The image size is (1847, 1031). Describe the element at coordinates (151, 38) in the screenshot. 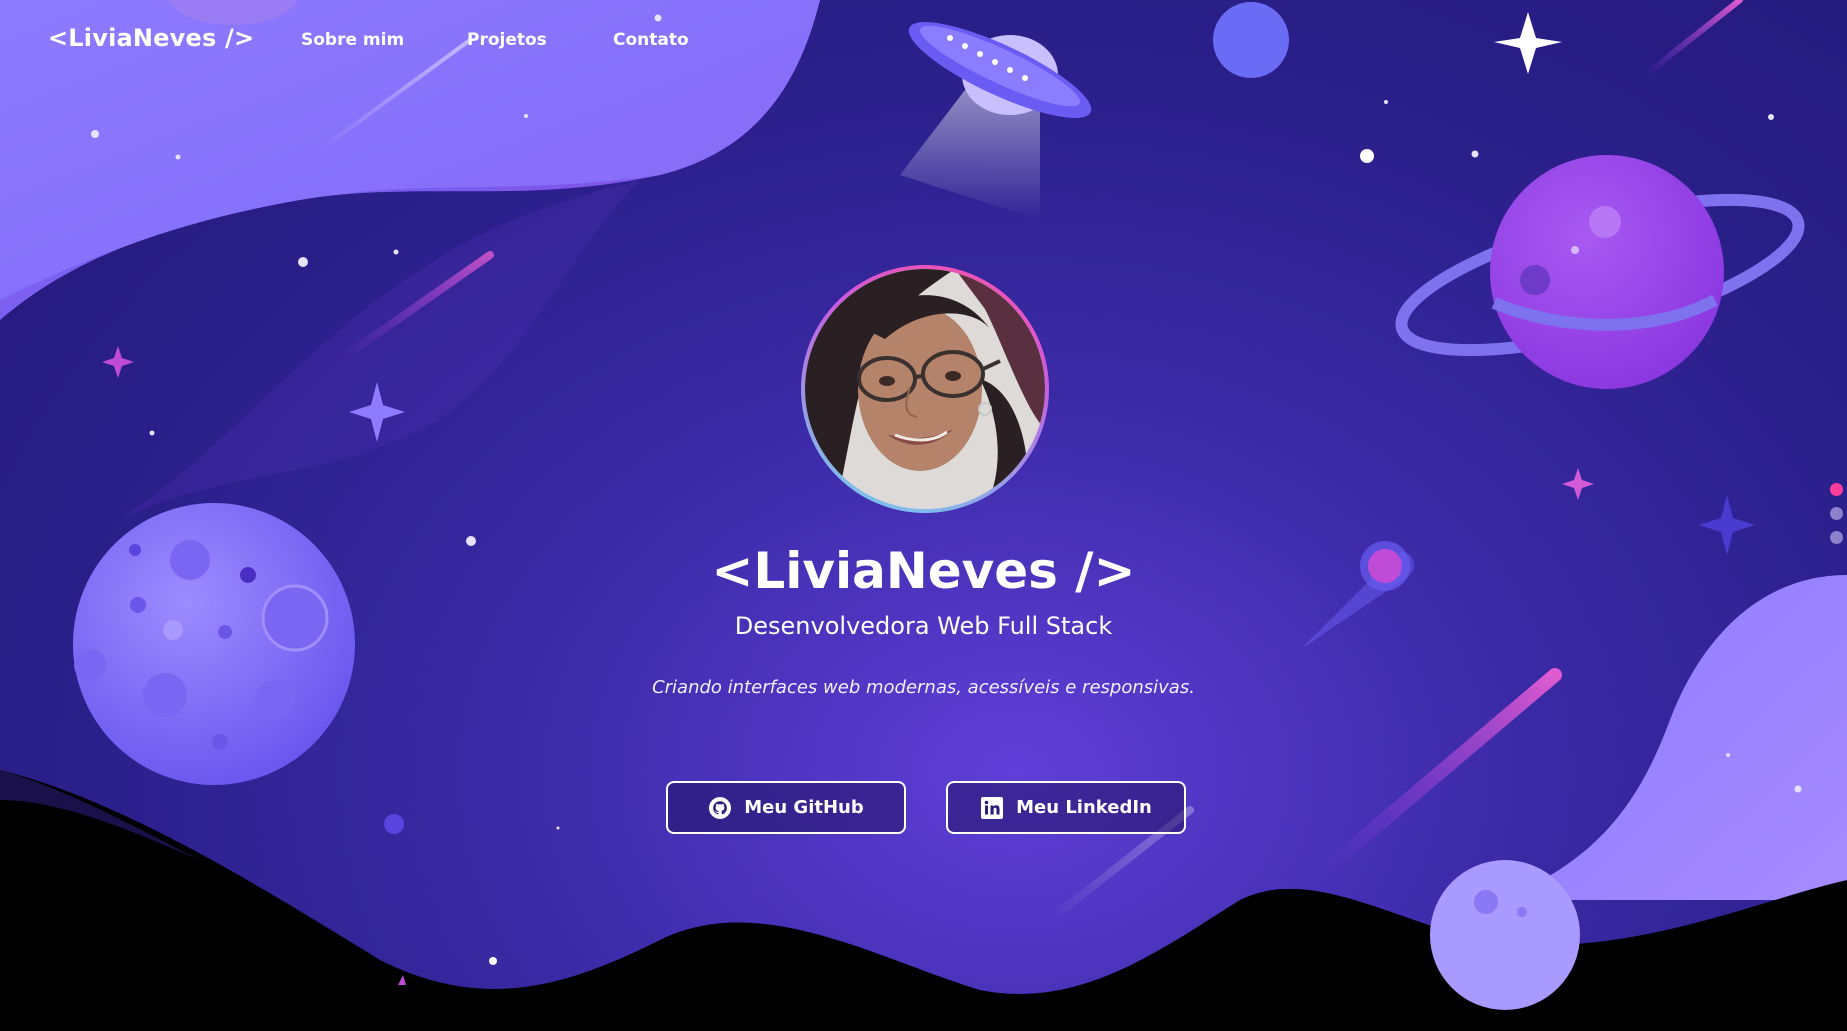

I see `site-logo: <LiviaNeves />` at that location.